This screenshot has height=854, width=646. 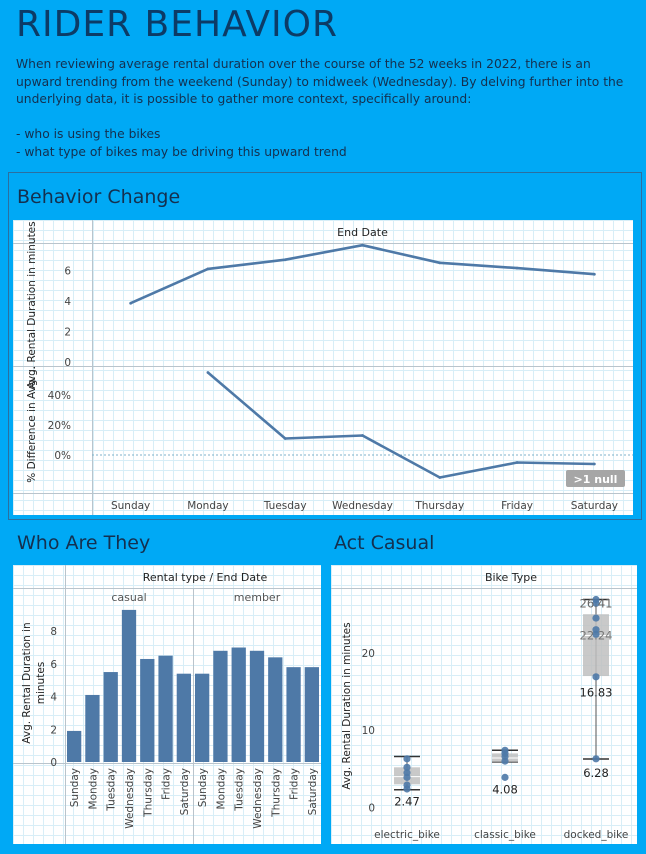 I want to click on x-tick-label: electric_bike, so click(x=407, y=835).